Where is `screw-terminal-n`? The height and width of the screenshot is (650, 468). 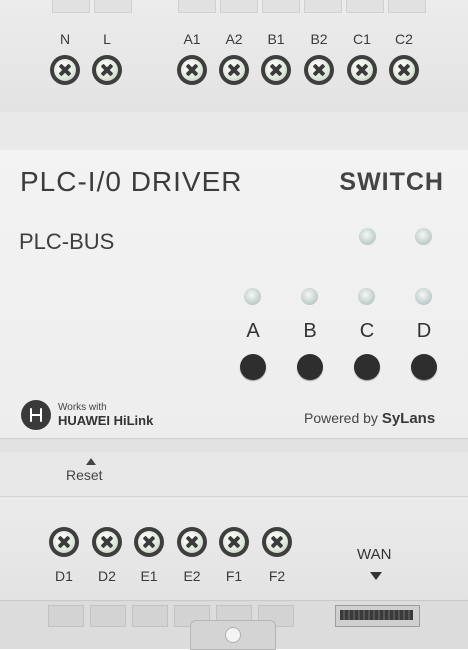 screw-terminal-n is located at coordinates (65, 70).